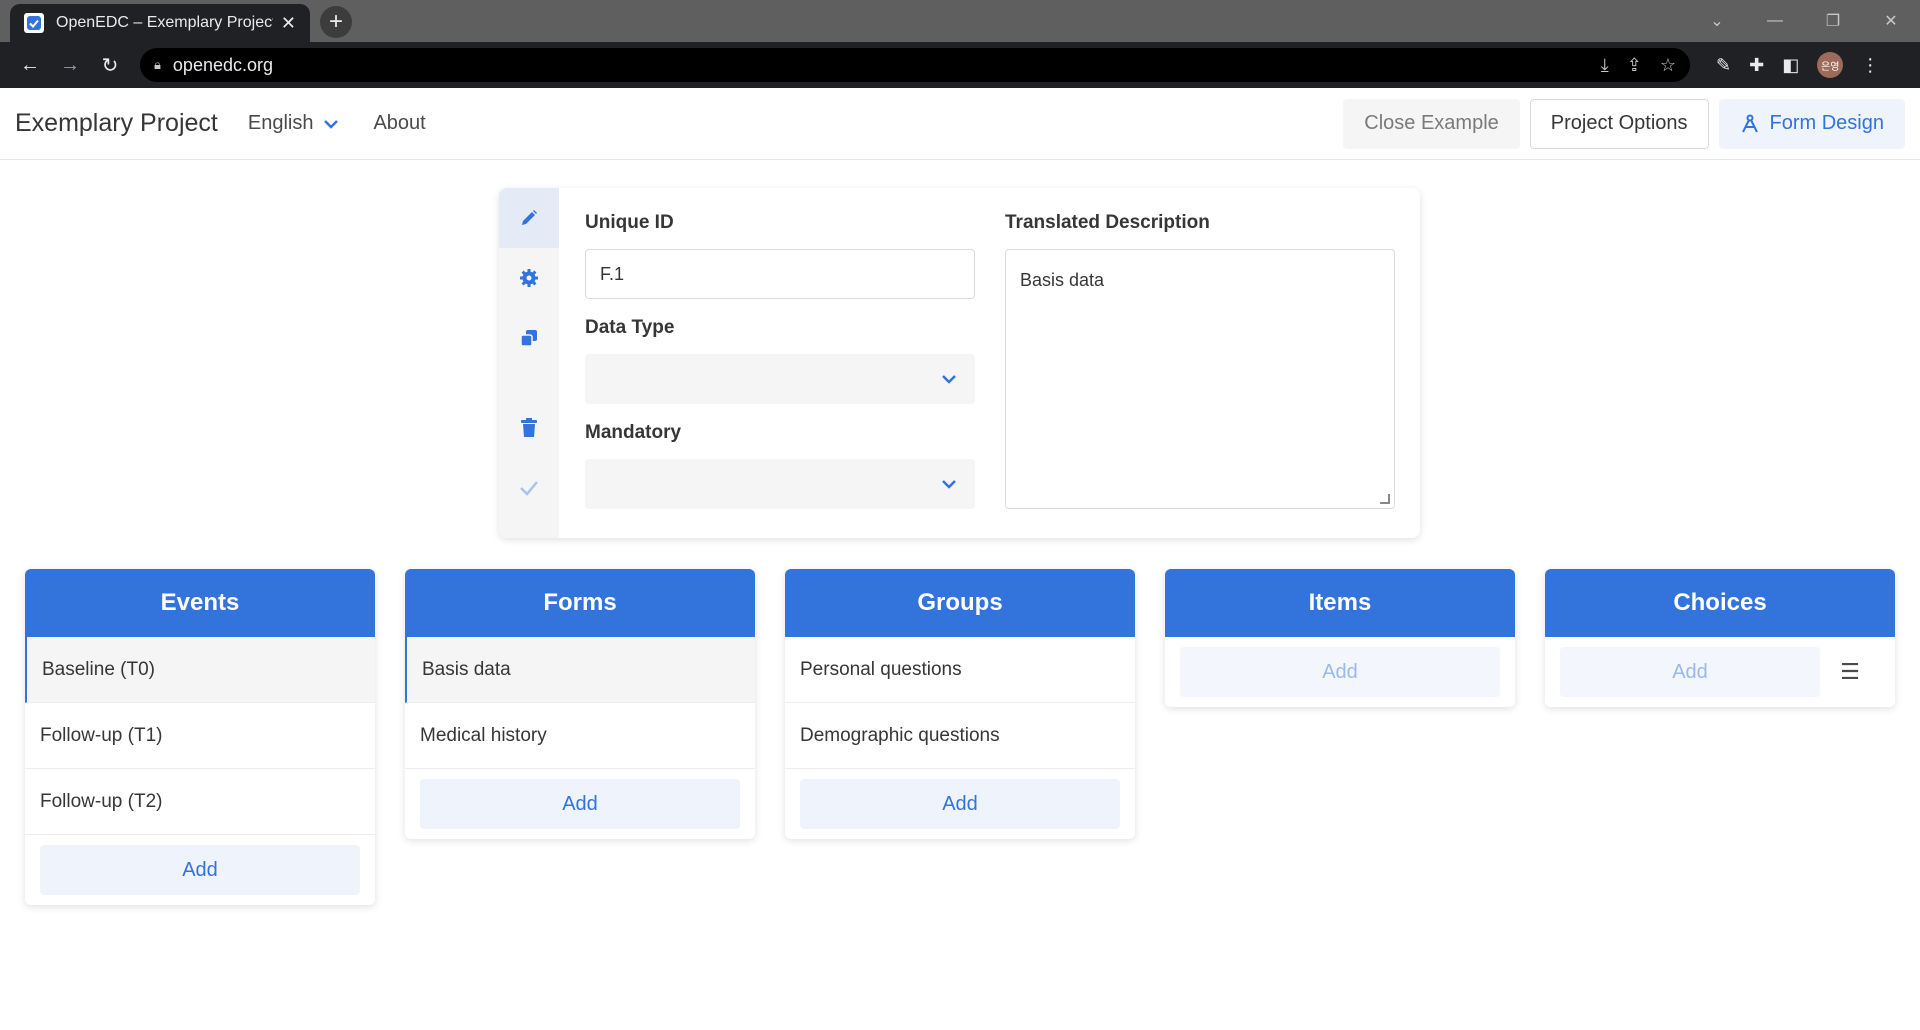 This screenshot has width=1920, height=1030. Describe the element at coordinates (1830, 65) in the screenshot. I see `profile-avatar: 은영` at that location.